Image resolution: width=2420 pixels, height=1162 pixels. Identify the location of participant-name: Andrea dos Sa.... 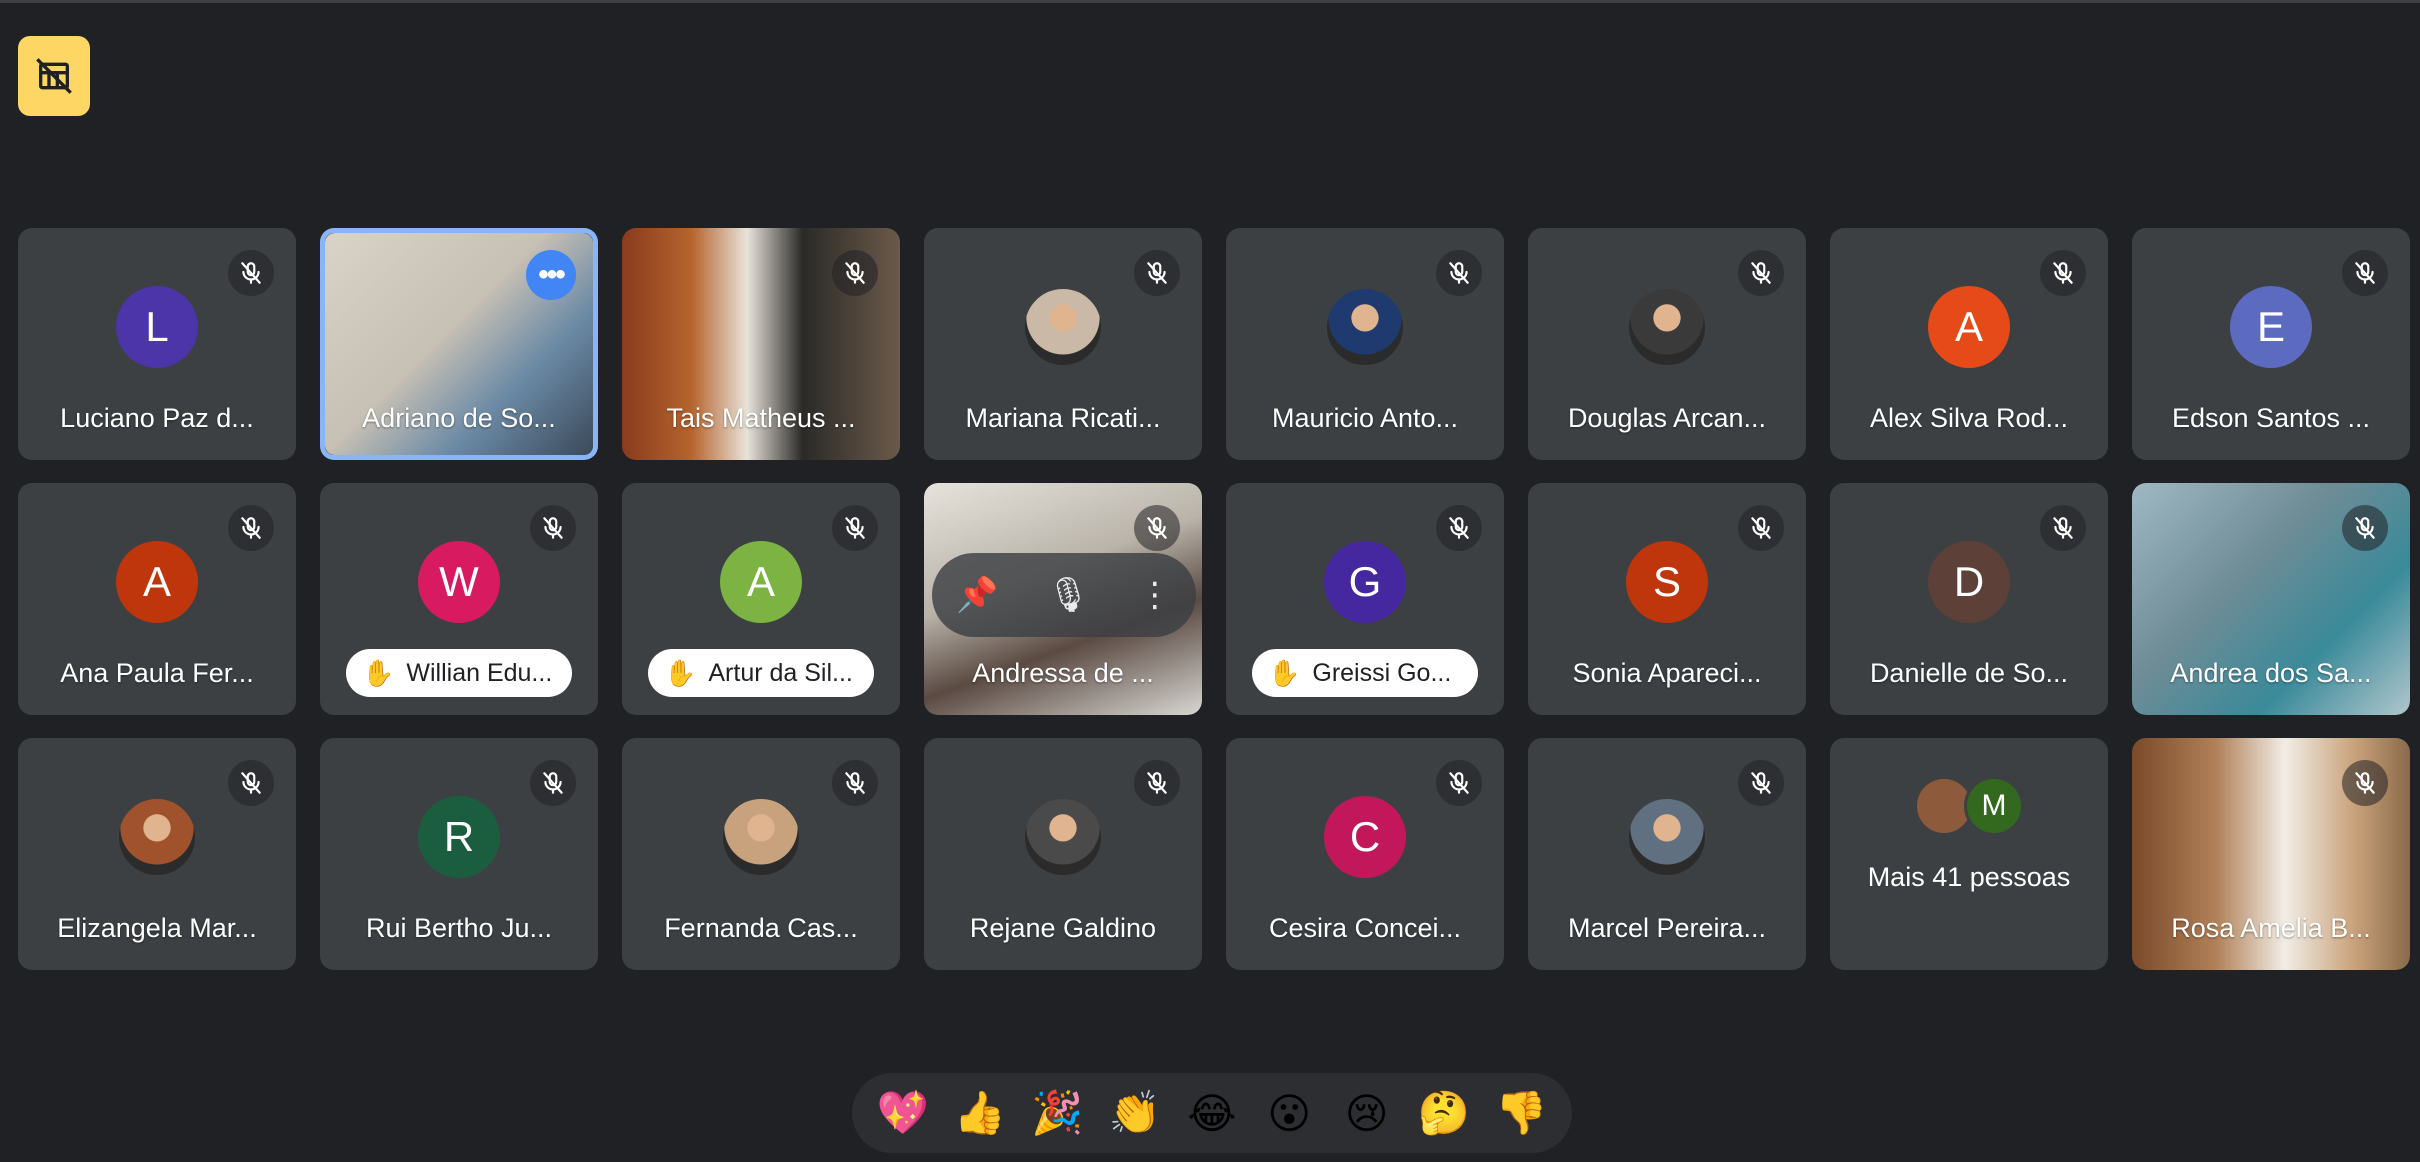
(2271, 673).